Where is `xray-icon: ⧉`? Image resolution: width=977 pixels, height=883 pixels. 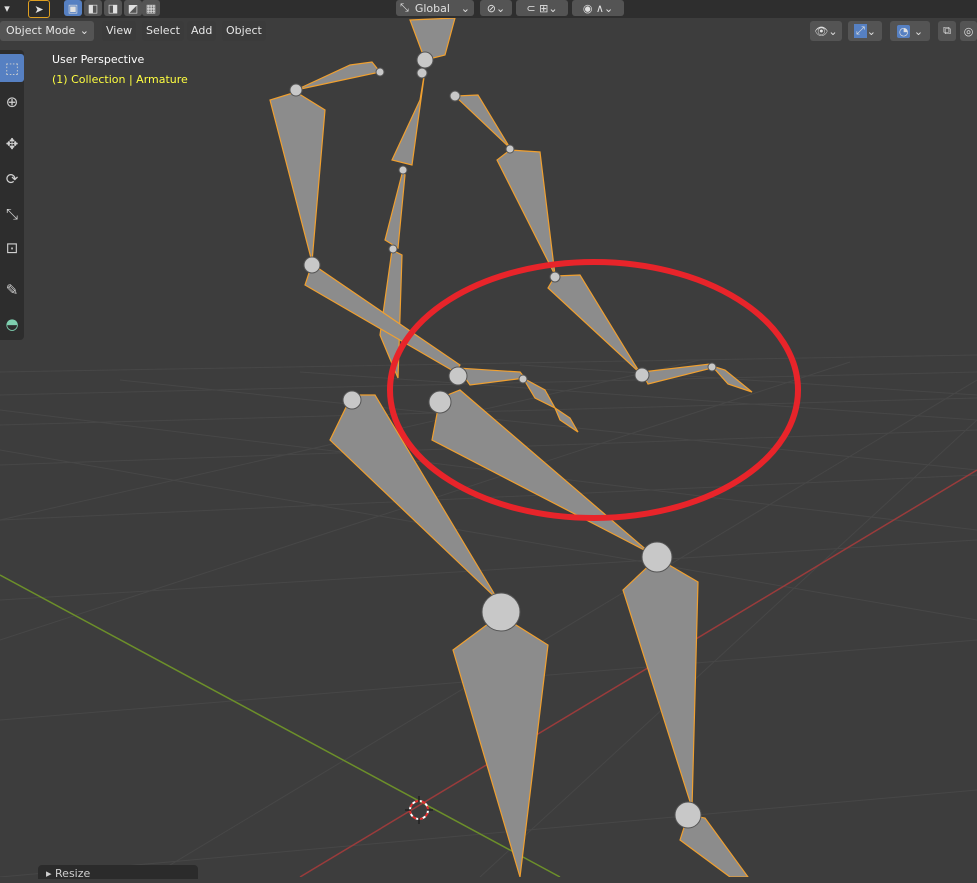
xray-icon: ⧉ is located at coordinates (947, 31).